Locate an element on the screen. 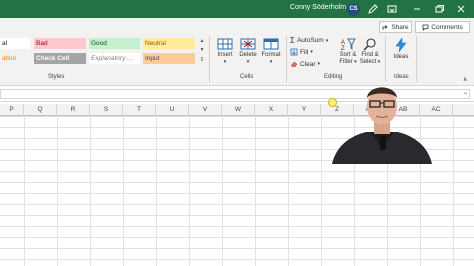 The width and height of the screenshot is (474, 266). ideas-button: Ideas is located at coordinates (401, 49).